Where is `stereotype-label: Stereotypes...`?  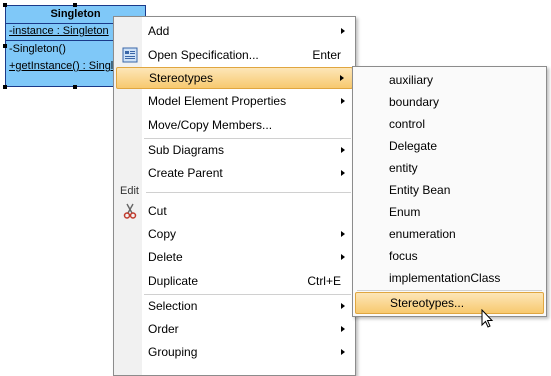 stereotype-label: Stereotypes... is located at coordinates (427, 303).